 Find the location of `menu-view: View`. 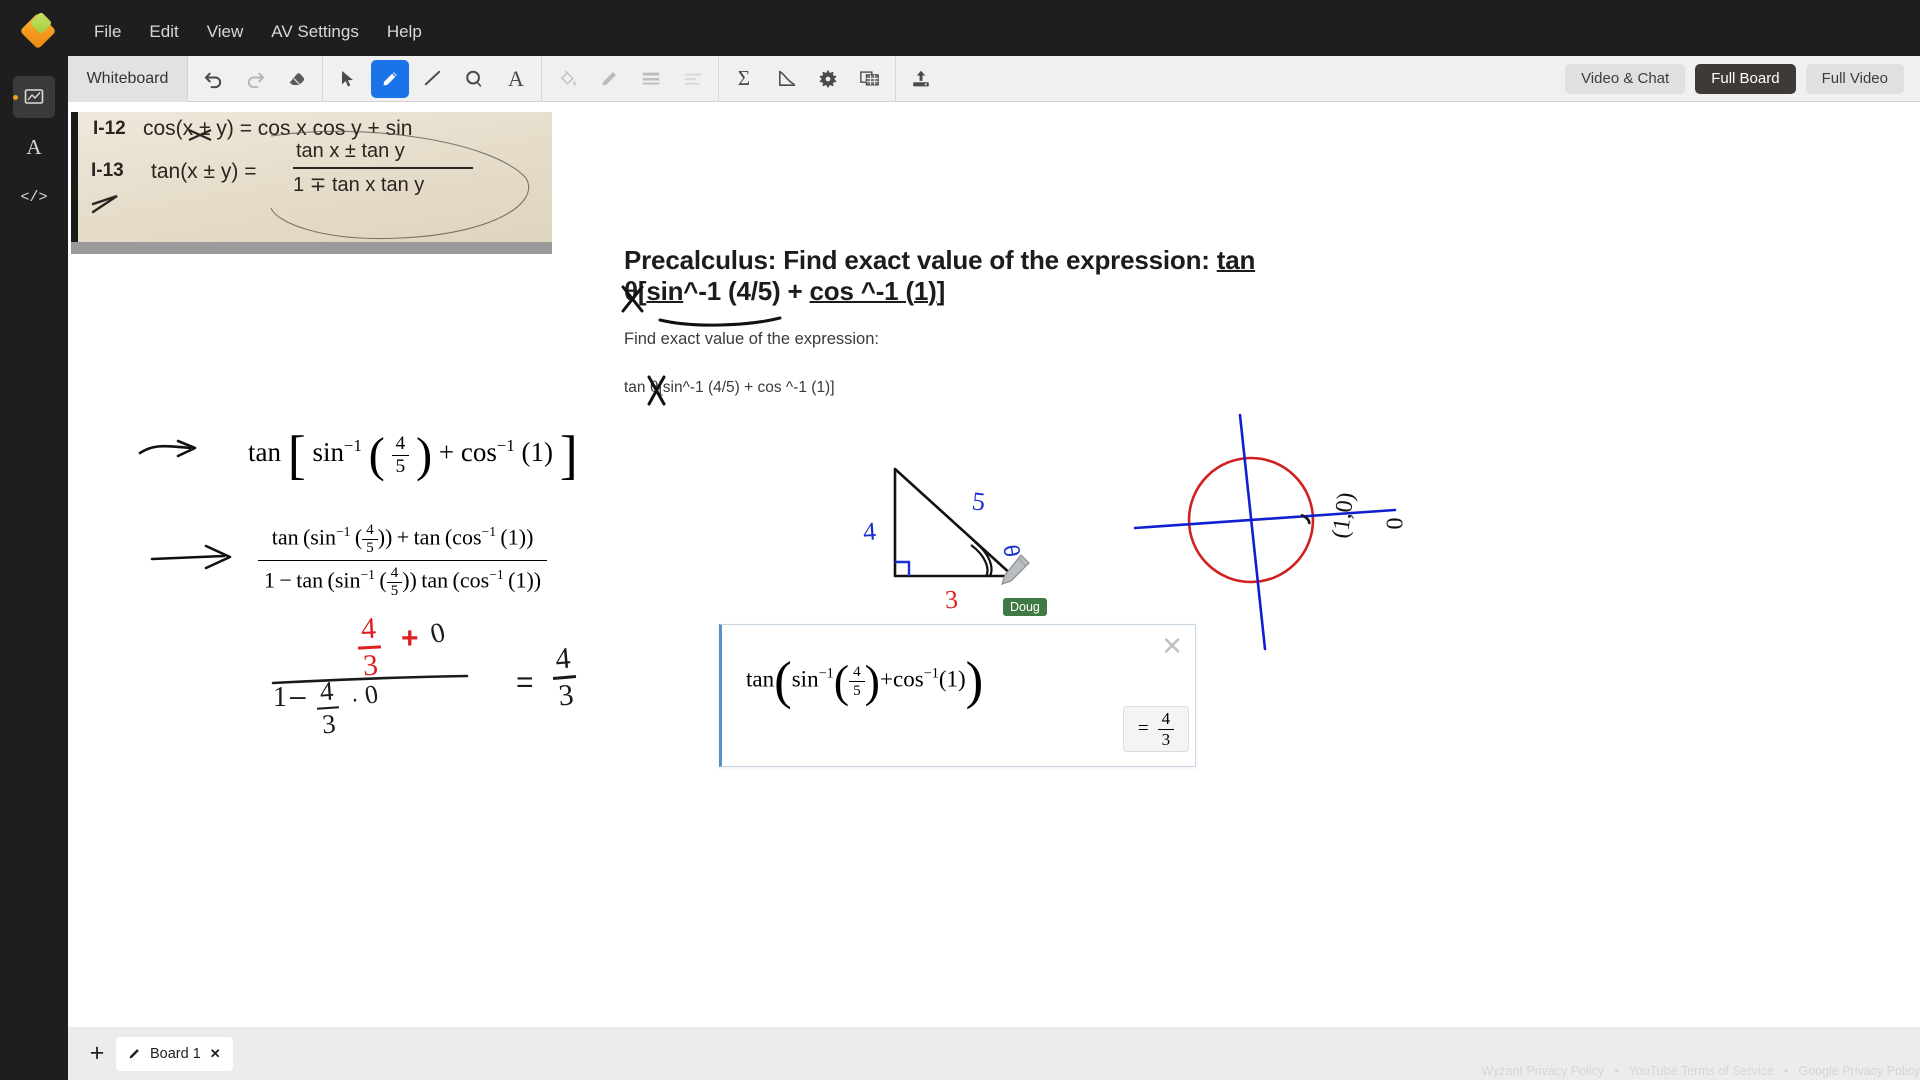

menu-view: View is located at coordinates (225, 32).